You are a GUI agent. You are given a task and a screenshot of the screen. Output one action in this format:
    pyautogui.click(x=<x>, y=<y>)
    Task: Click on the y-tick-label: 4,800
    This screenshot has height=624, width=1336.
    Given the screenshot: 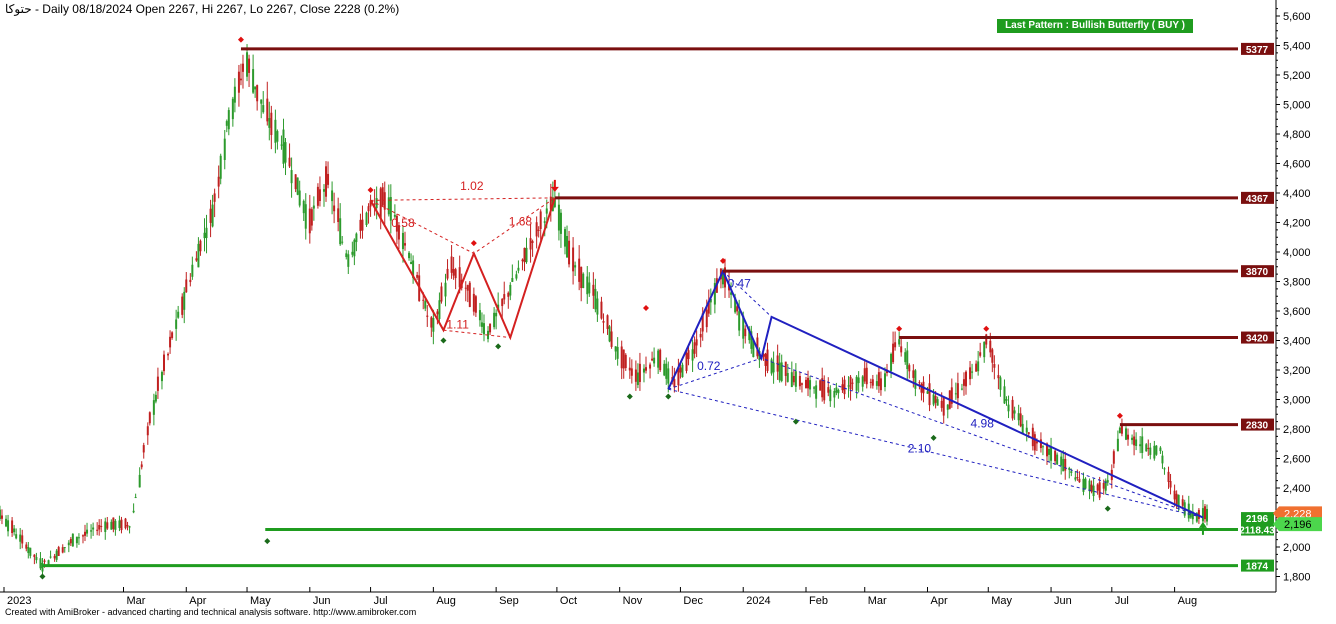 What is the action you would take?
    pyautogui.click(x=1297, y=135)
    